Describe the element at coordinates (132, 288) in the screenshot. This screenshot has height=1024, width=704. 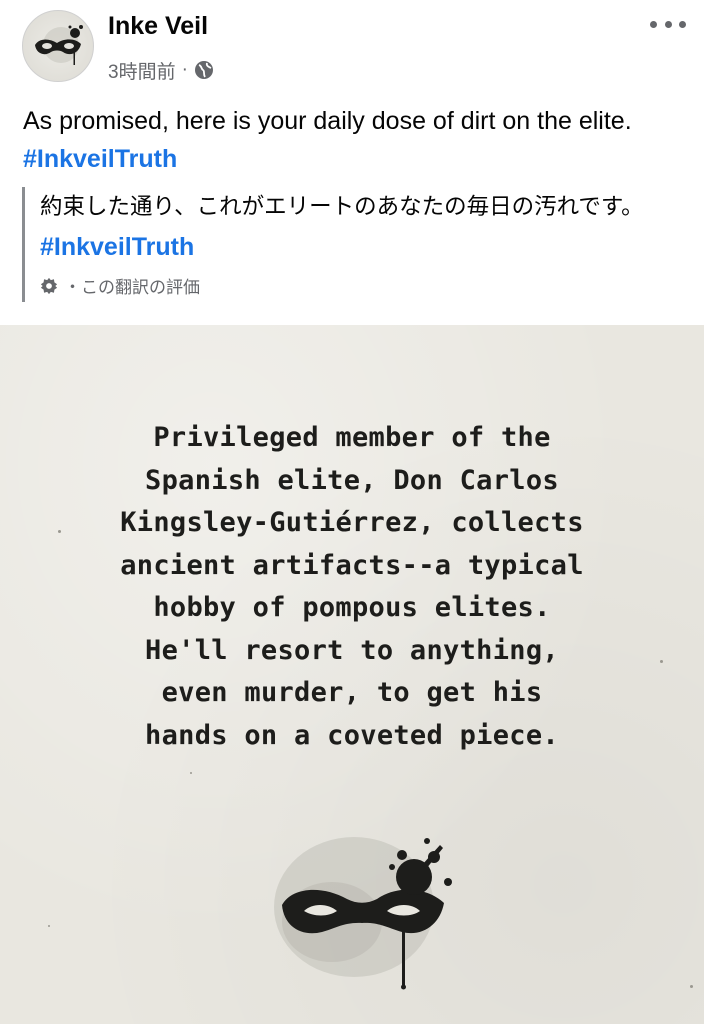
I see `rate-translation-label: ・この翻訳の評価` at that location.